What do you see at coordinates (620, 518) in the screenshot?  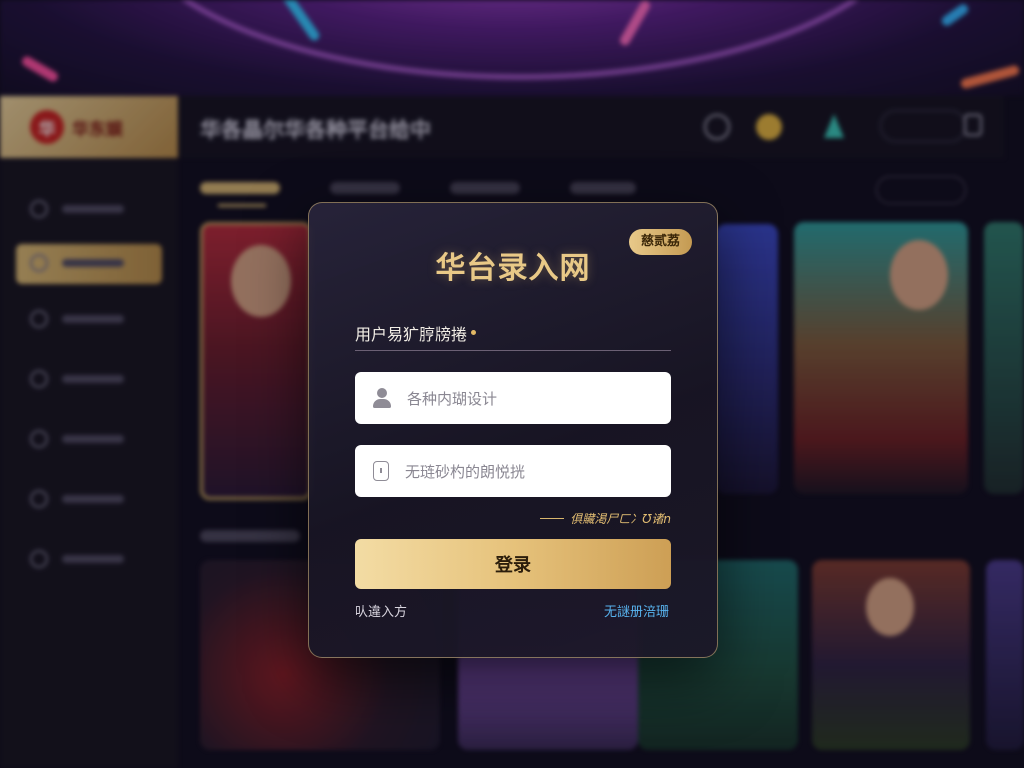 I see `forgot-password-link: 俱贜渇尸ㄈ冫Ʊ诸n` at bounding box center [620, 518].